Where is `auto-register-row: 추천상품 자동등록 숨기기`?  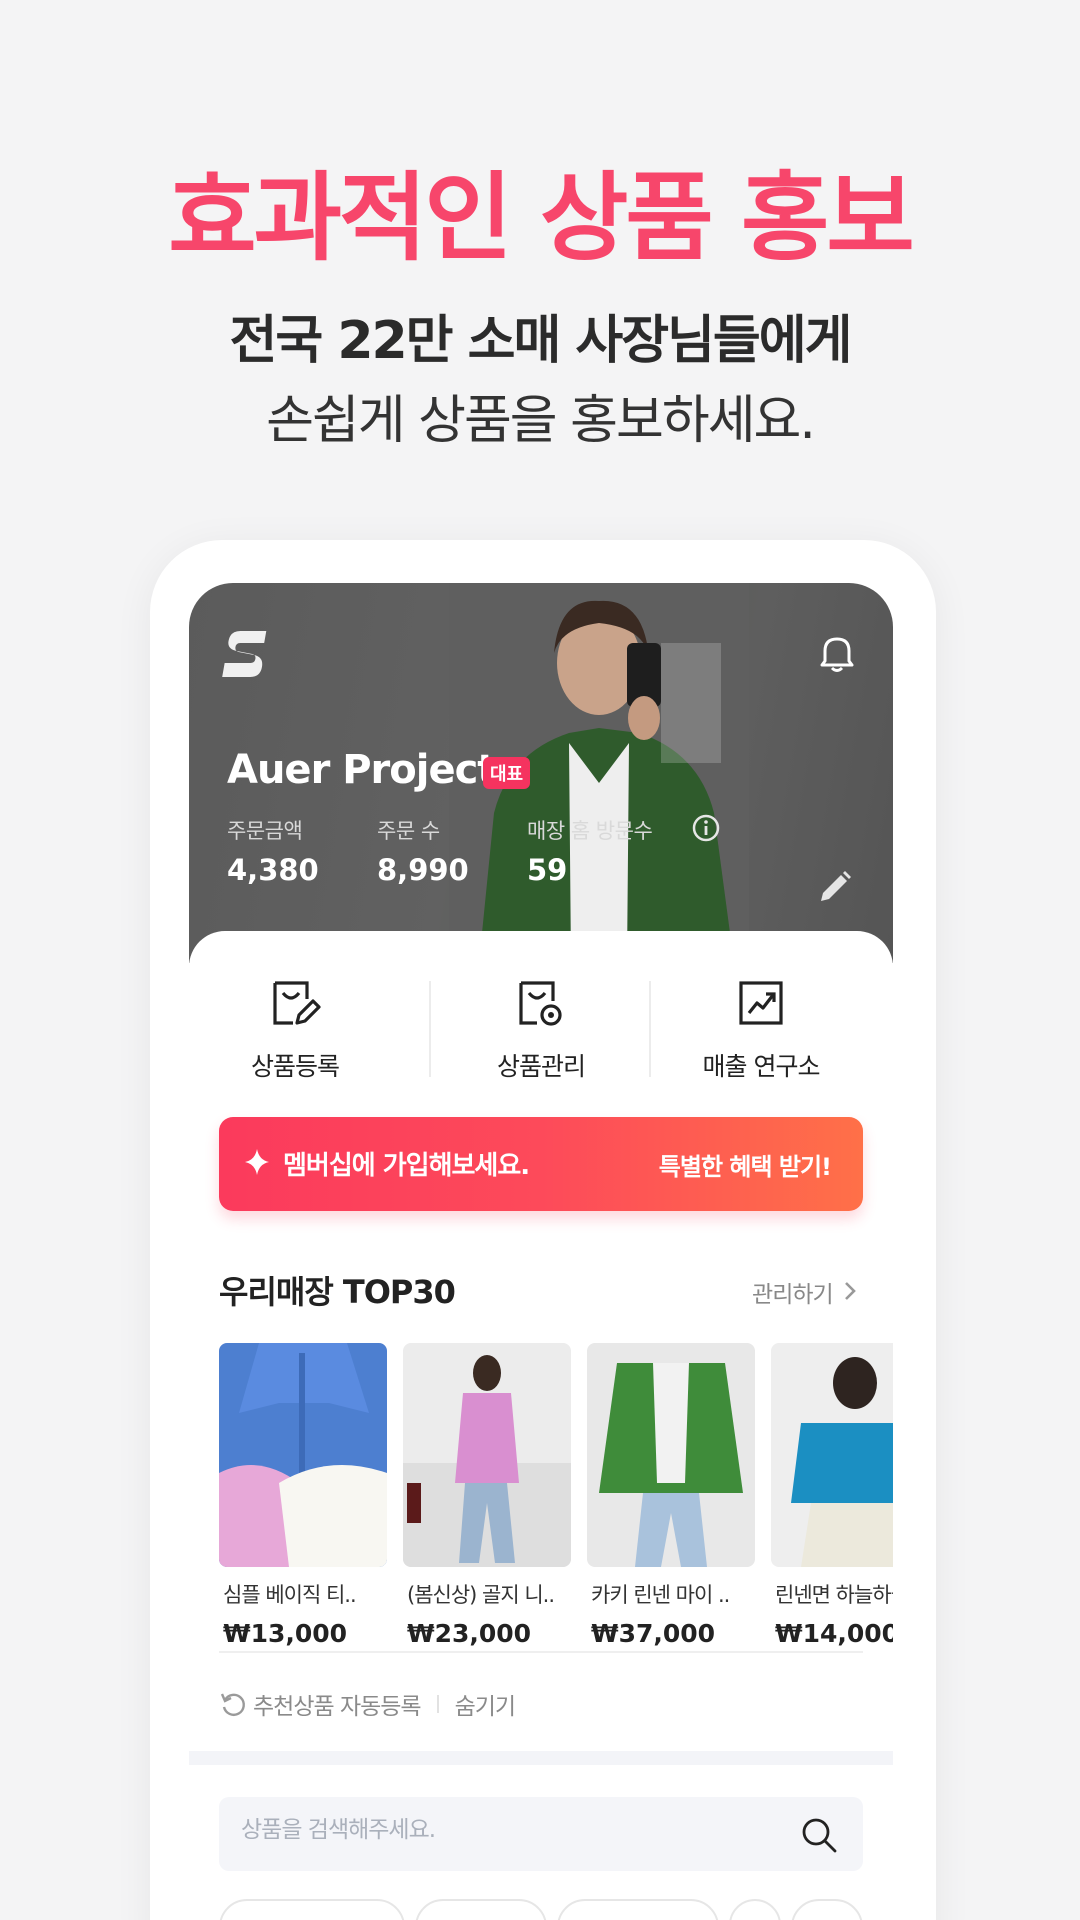
auto-register-row: 추천상품 자동등록 숨기기 is located at coordinates (367, 1704).